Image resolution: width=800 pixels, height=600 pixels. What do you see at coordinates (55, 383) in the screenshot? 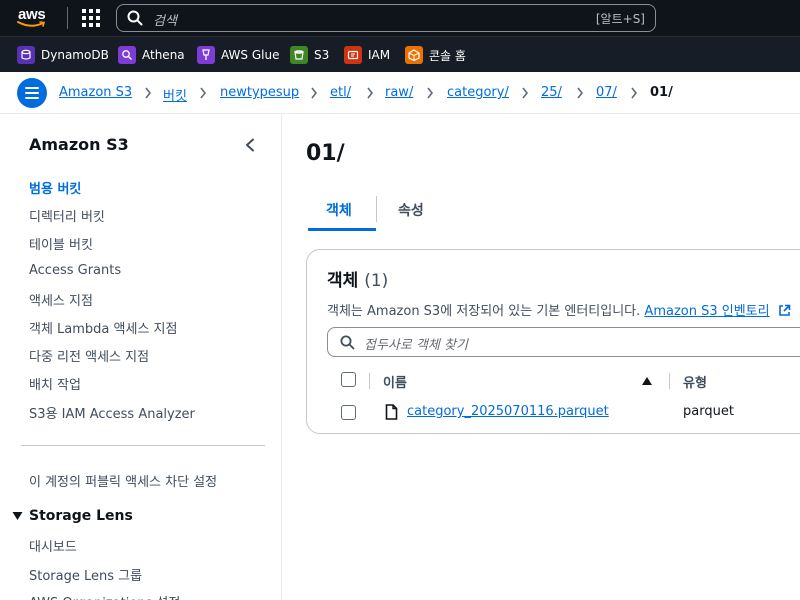
I see `sidebar-item-batch-operations: 배치 작업` at bounding box center [55, 383].